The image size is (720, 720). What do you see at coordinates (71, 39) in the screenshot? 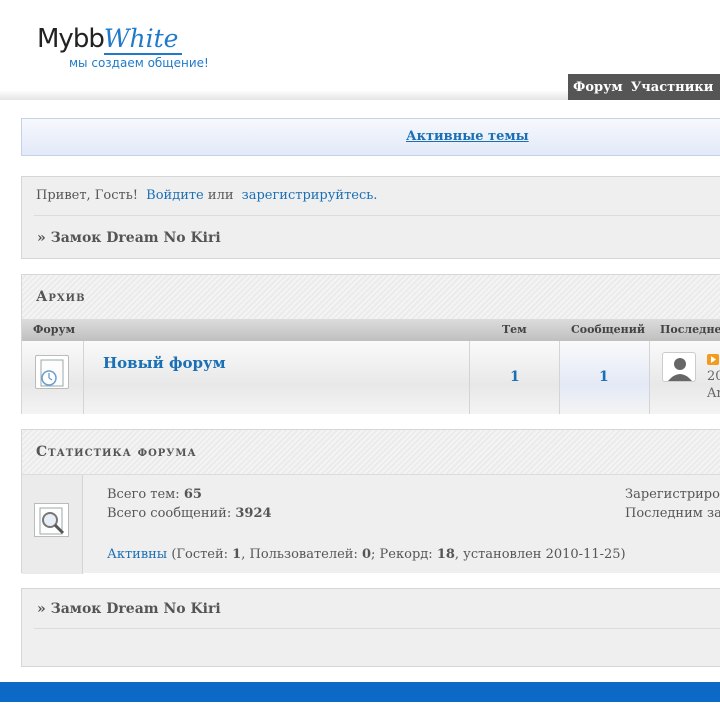
I see `logo-mybb: Mybb` at bounding box center [71, 39].